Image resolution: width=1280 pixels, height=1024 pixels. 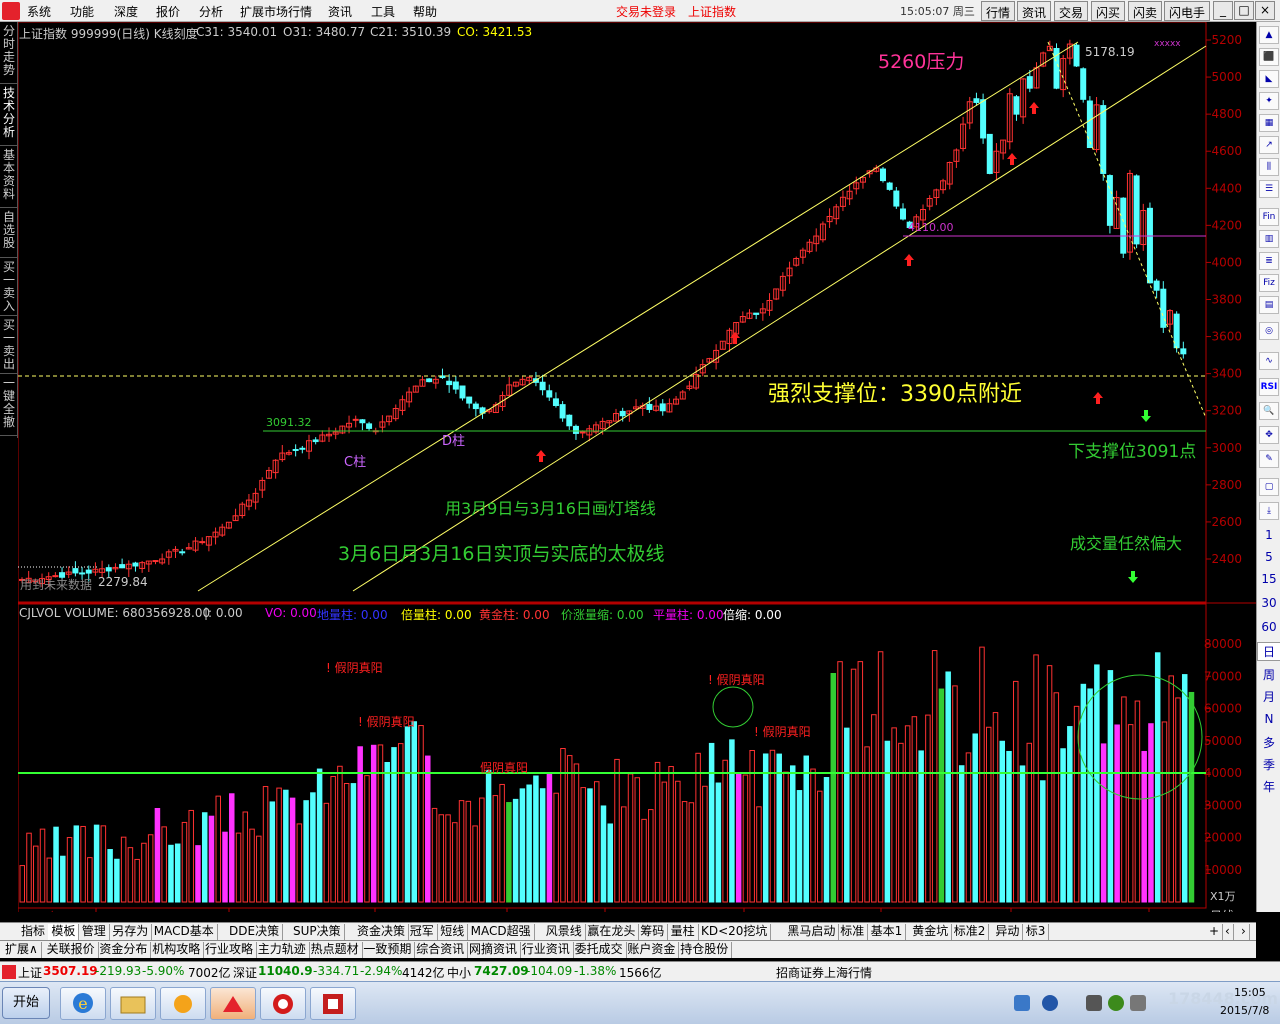 What do you see at coordinates (64, 932) in the screenshot?
I see `indicator-tab-1: 模板` at bounding box center [64, 932].